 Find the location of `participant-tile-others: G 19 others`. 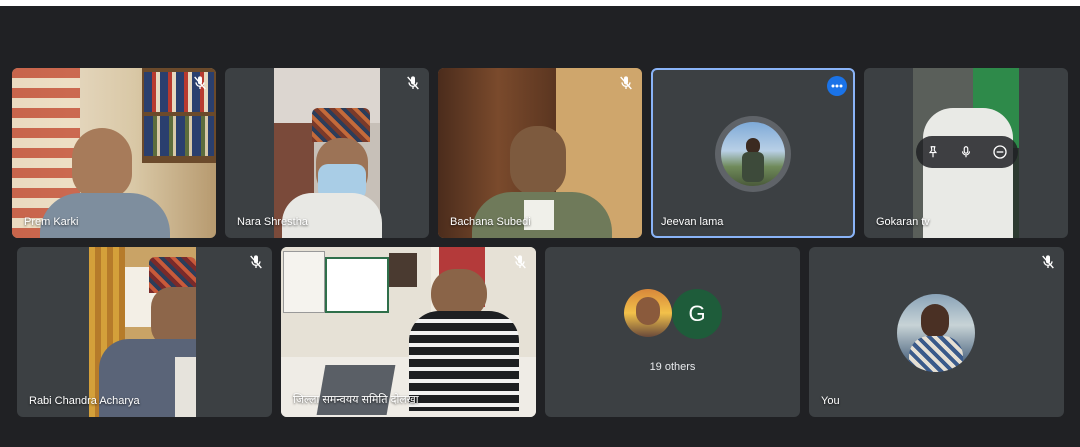

participant-tile-others: G 19 others is located at coordinates (672, 332).